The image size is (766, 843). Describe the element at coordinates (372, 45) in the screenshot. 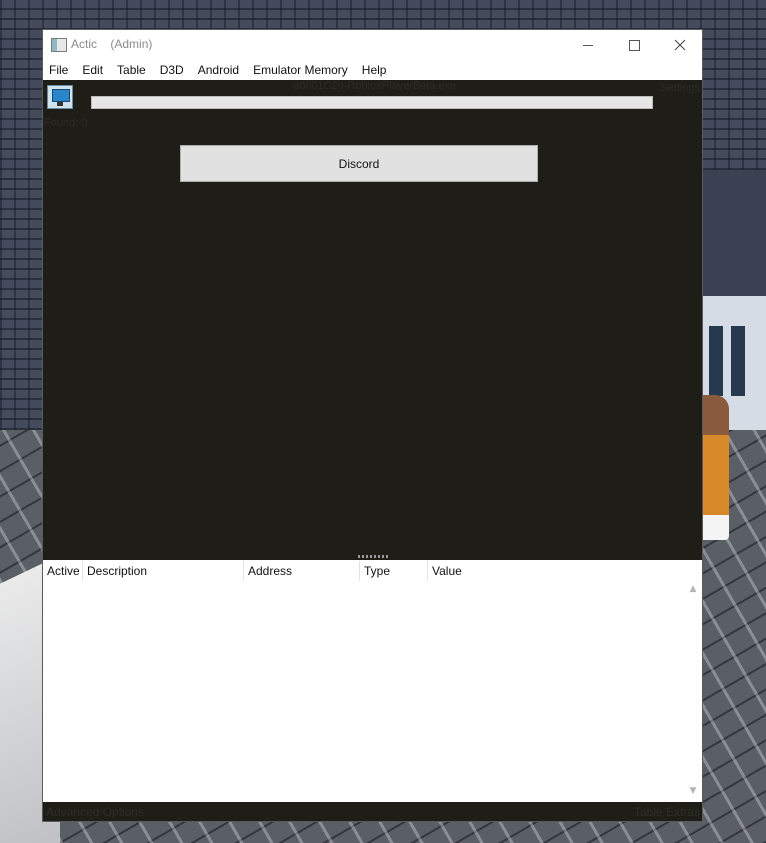

I see `title-bar: Actic (Admin)` at that location.